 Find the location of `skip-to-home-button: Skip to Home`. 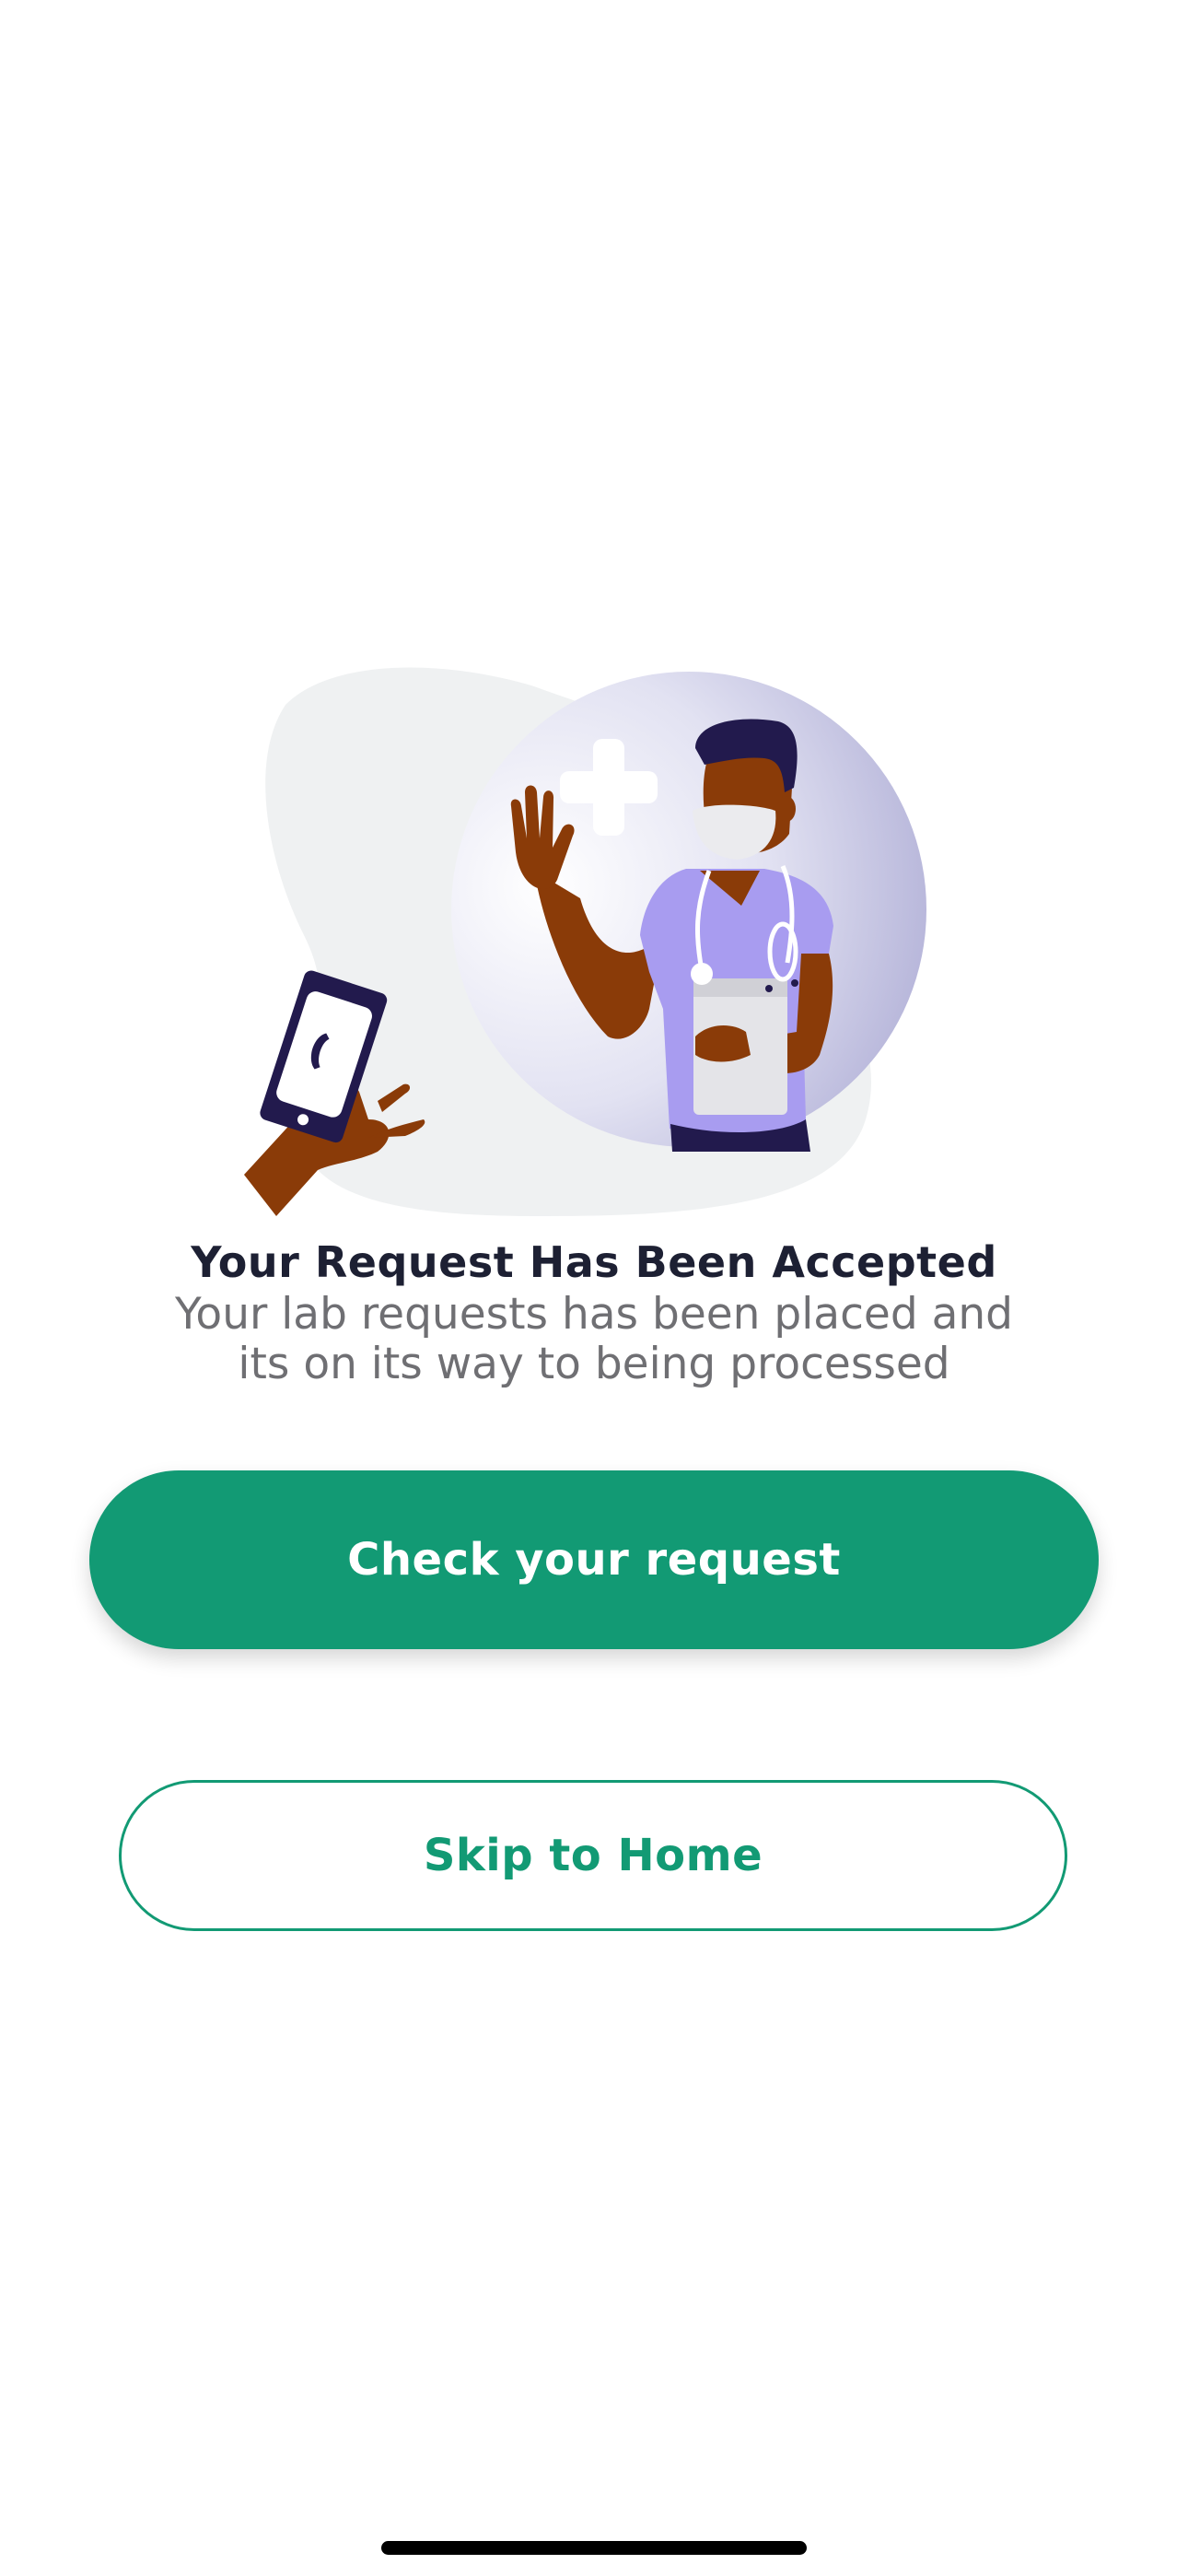

skip-to-home-button: Skip to Home is located at coordinates (593, 1855).